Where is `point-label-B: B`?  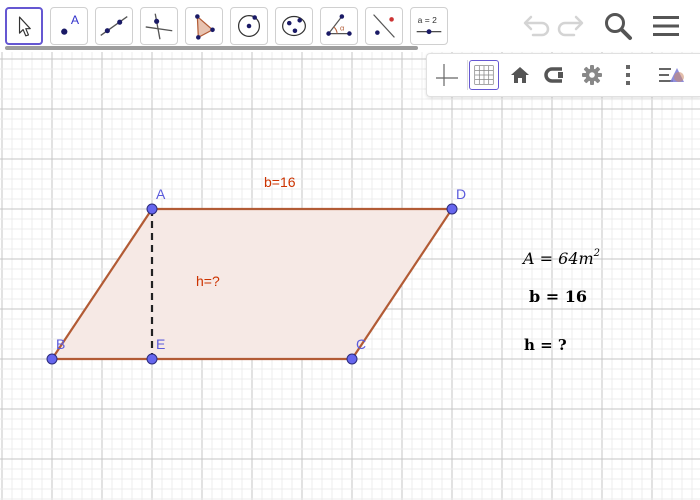
point-label-B: B is located at coordinates (61, 344).